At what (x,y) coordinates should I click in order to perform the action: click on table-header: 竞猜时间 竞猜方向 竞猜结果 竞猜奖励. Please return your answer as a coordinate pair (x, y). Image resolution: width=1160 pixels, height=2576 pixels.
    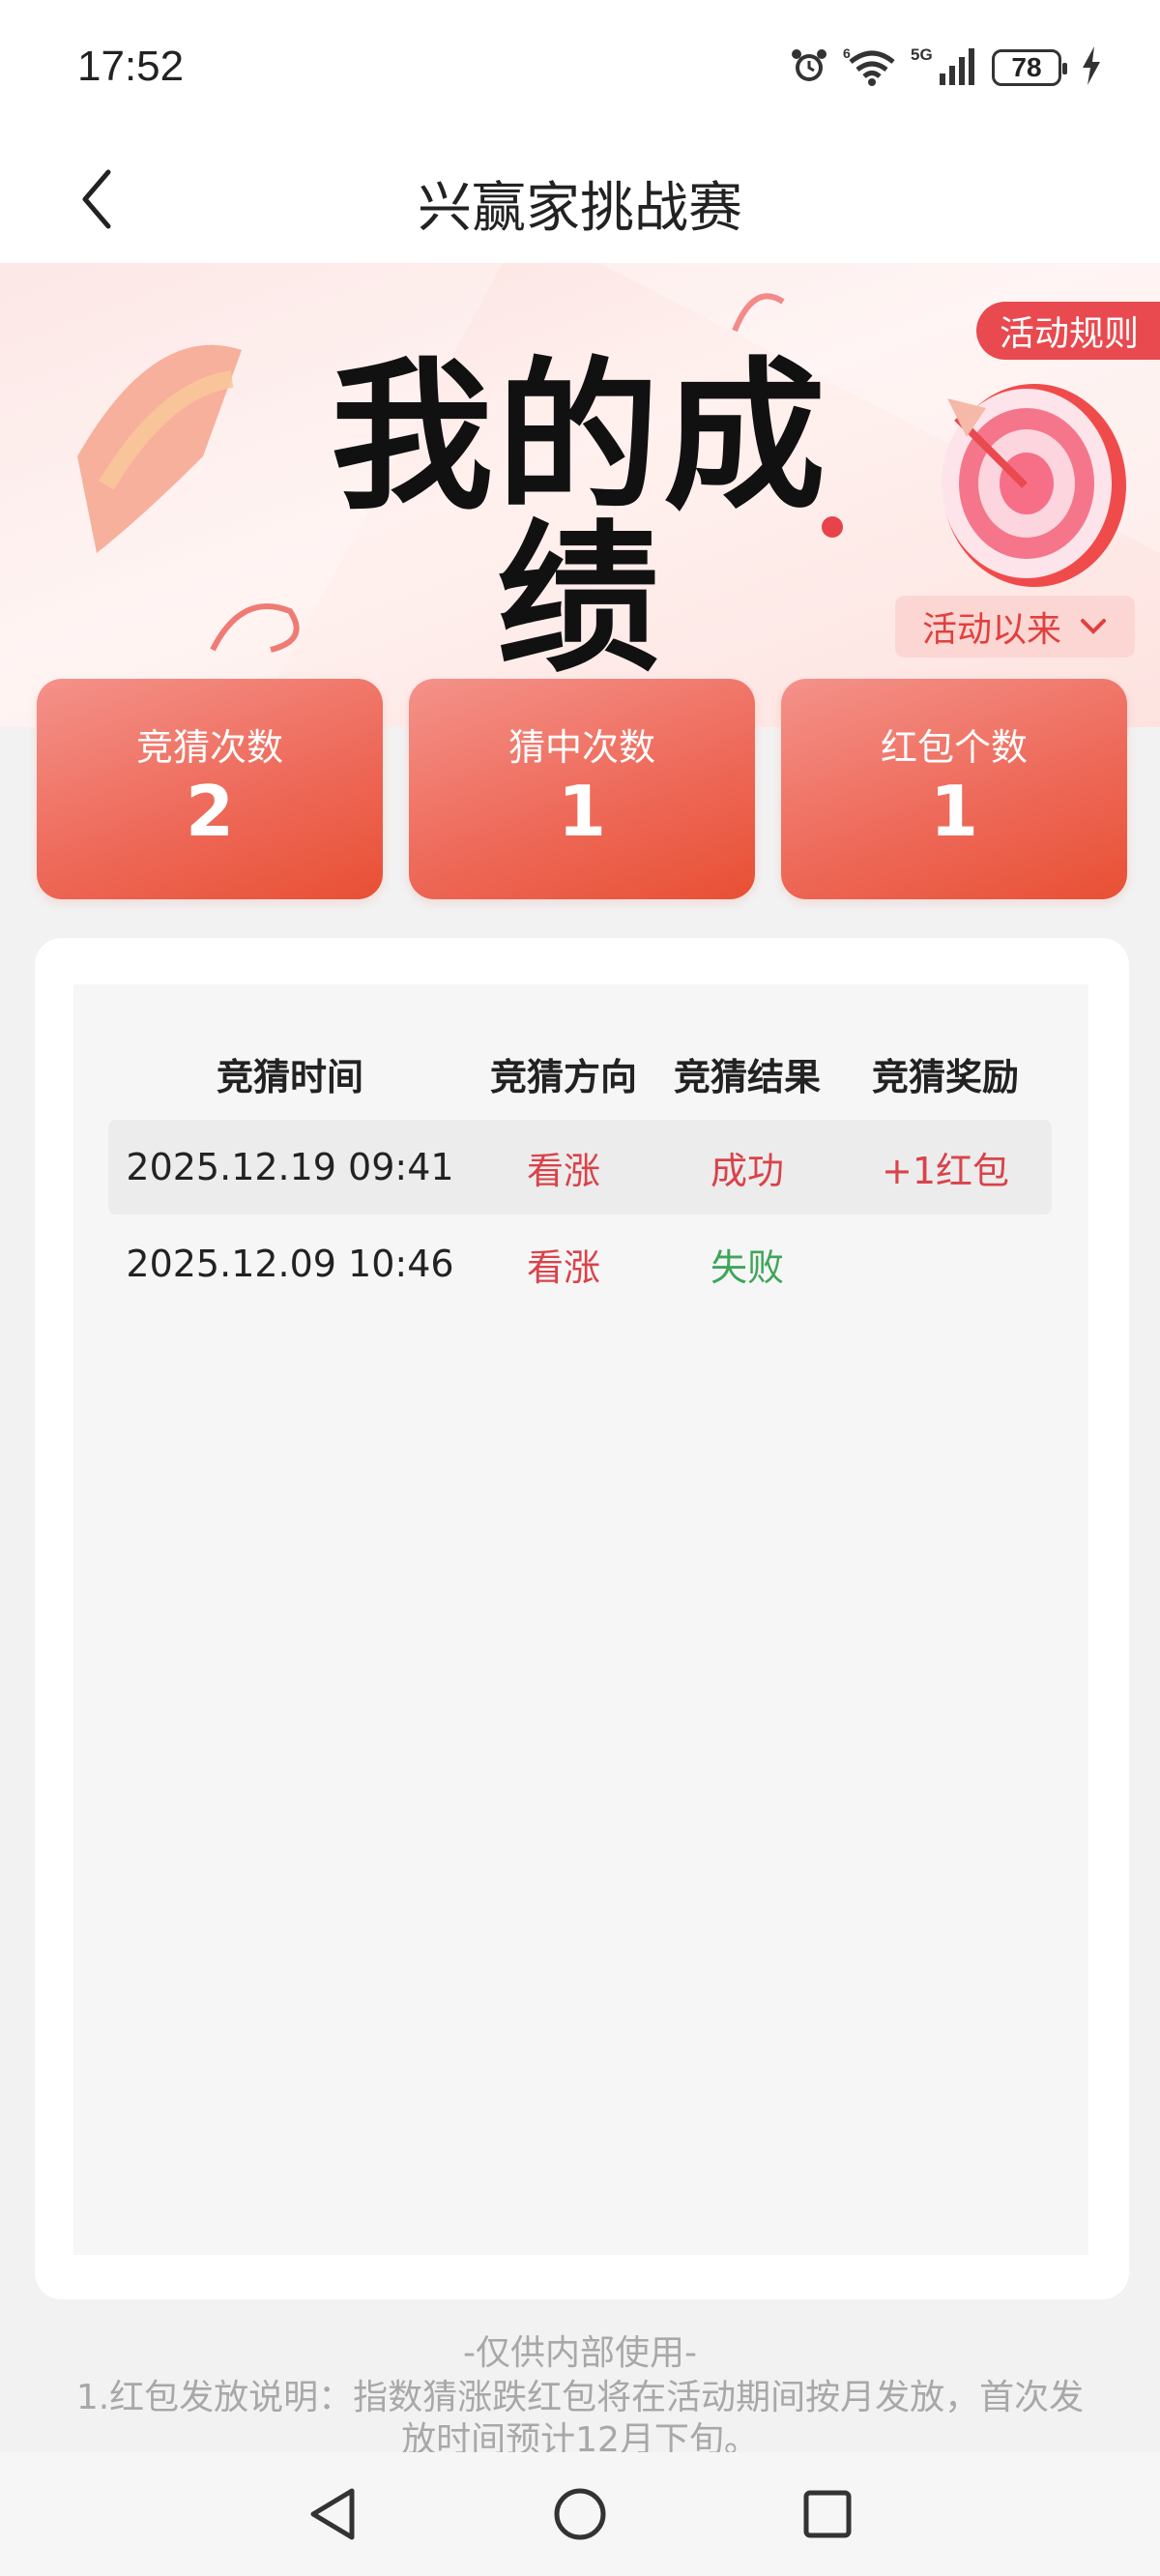
    Looking at the image, I should click on (580, 1073).